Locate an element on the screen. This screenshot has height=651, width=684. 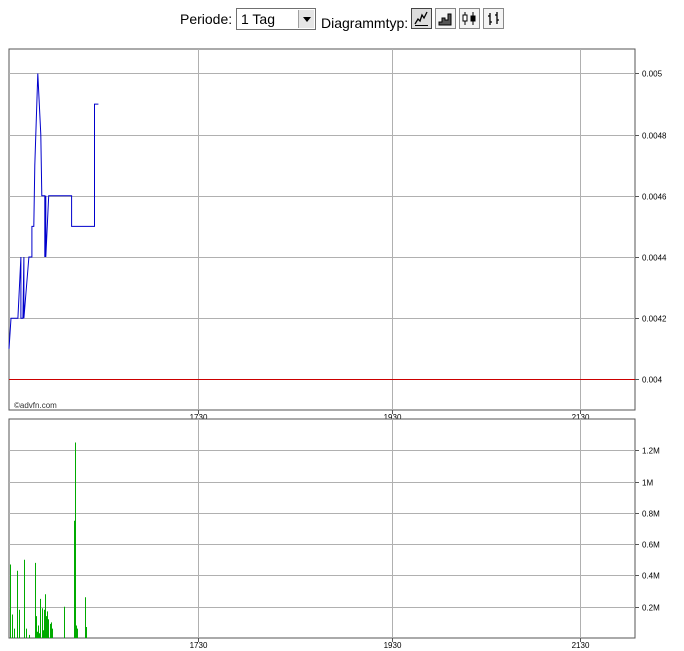
volume-y-tick-label: 0.6M is located at coordinates (651, 545).